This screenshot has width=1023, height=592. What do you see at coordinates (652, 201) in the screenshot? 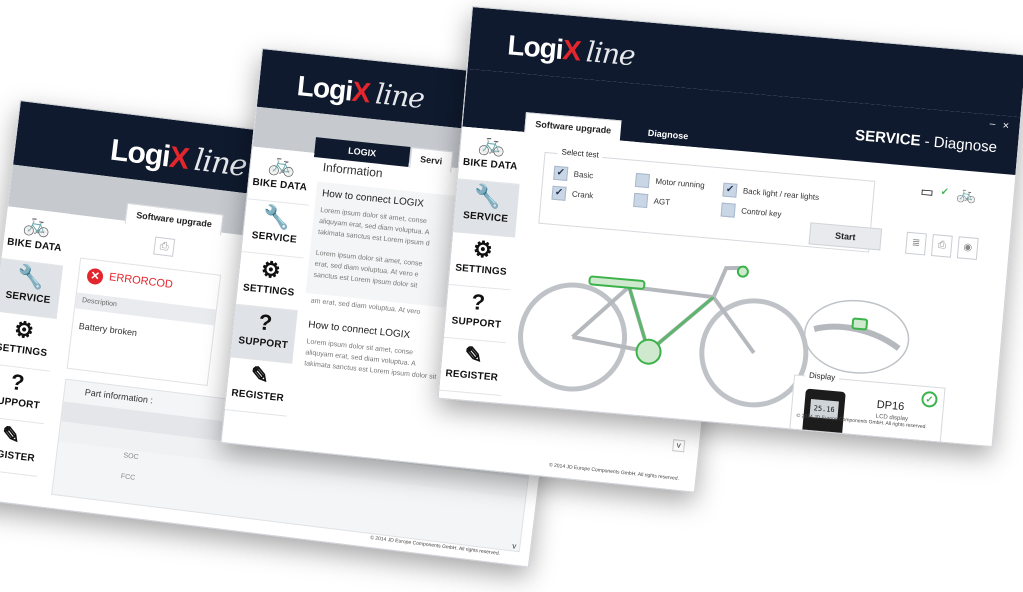
I see `checkbox-agt: AGT` at bounding box center [652, 201].